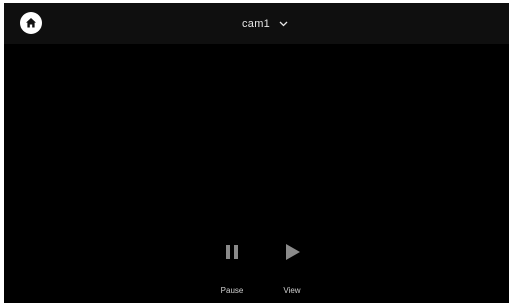 The image size is (513, 307). I want to click on camera-name: cam1, so click(256, 24).